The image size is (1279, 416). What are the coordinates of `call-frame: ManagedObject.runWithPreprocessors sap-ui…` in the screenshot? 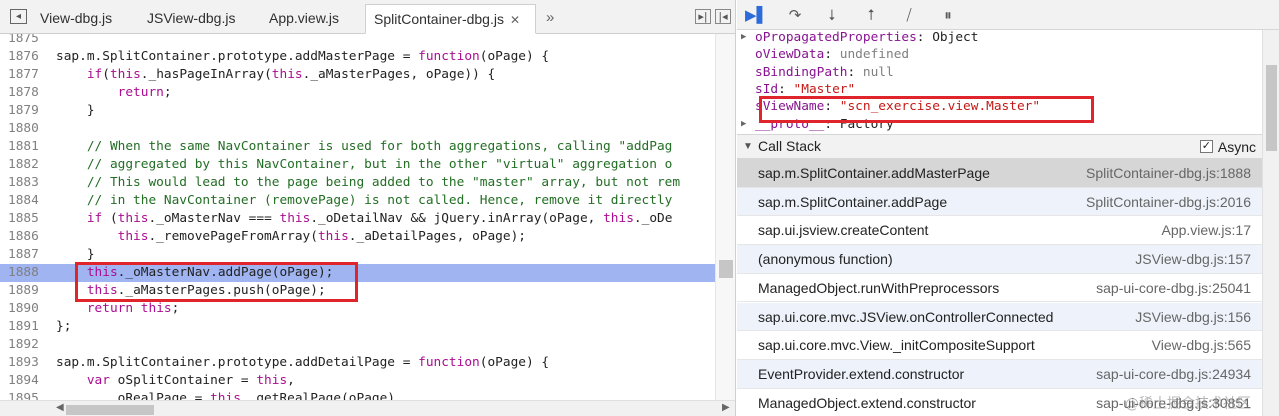 It's located at (999, 288).